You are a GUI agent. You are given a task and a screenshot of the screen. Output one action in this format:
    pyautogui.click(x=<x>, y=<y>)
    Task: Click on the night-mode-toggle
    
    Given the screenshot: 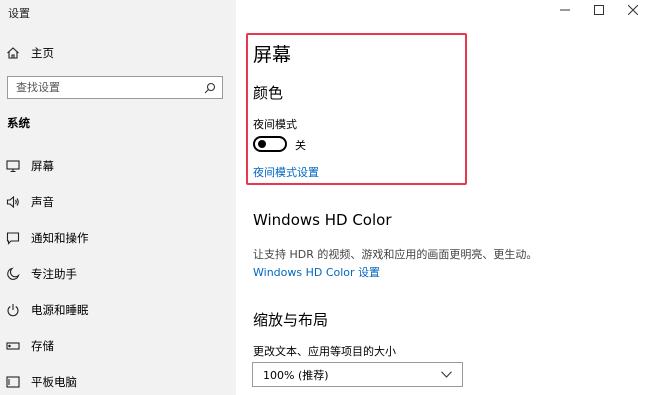 What is the action you would take?
    pyautogui.click(x=270, y=144)
    